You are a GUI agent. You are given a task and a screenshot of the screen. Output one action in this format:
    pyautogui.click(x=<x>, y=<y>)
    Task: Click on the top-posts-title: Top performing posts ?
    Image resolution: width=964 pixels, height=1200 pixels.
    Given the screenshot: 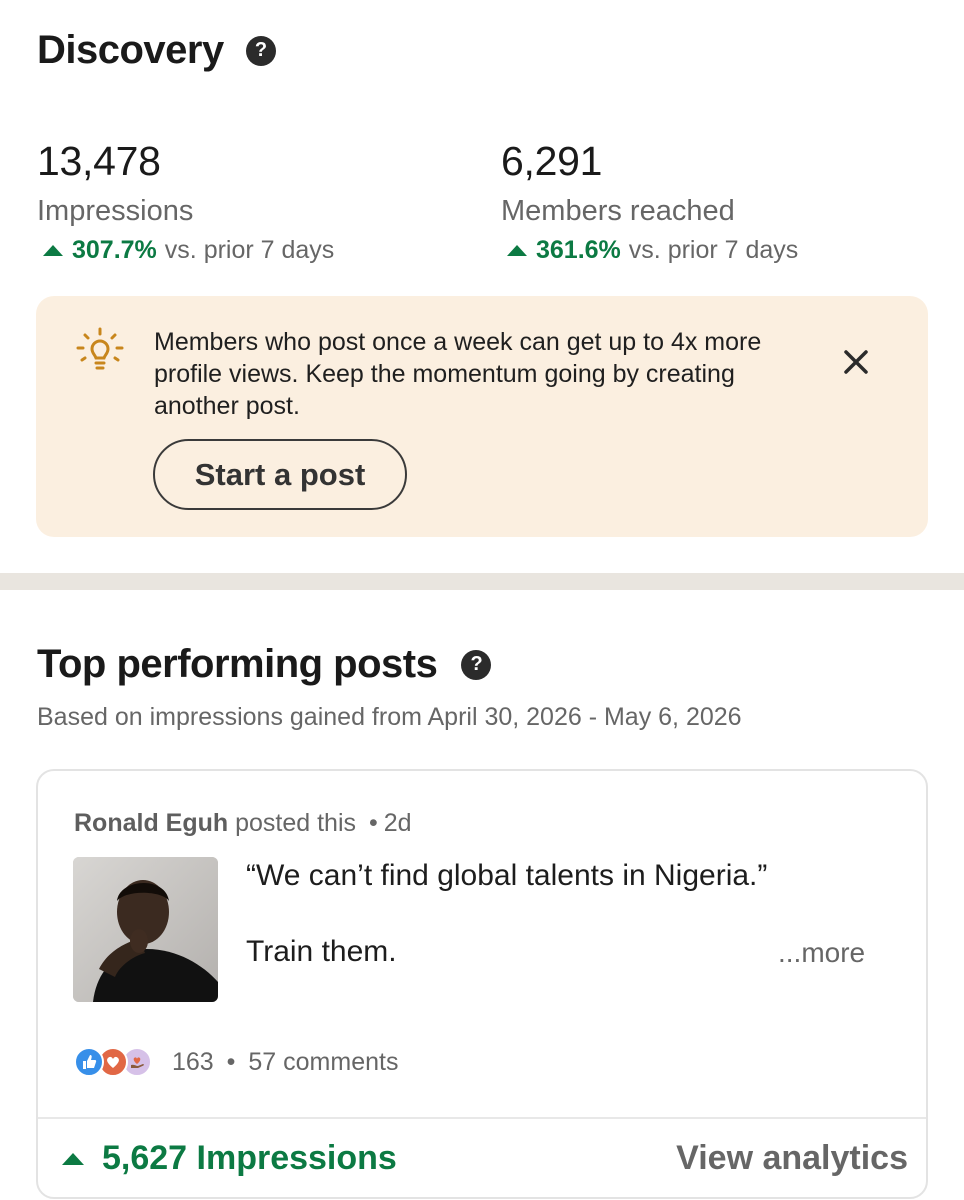 What is the action you would take?
    pyautogui.click(x=264, y=664)
    